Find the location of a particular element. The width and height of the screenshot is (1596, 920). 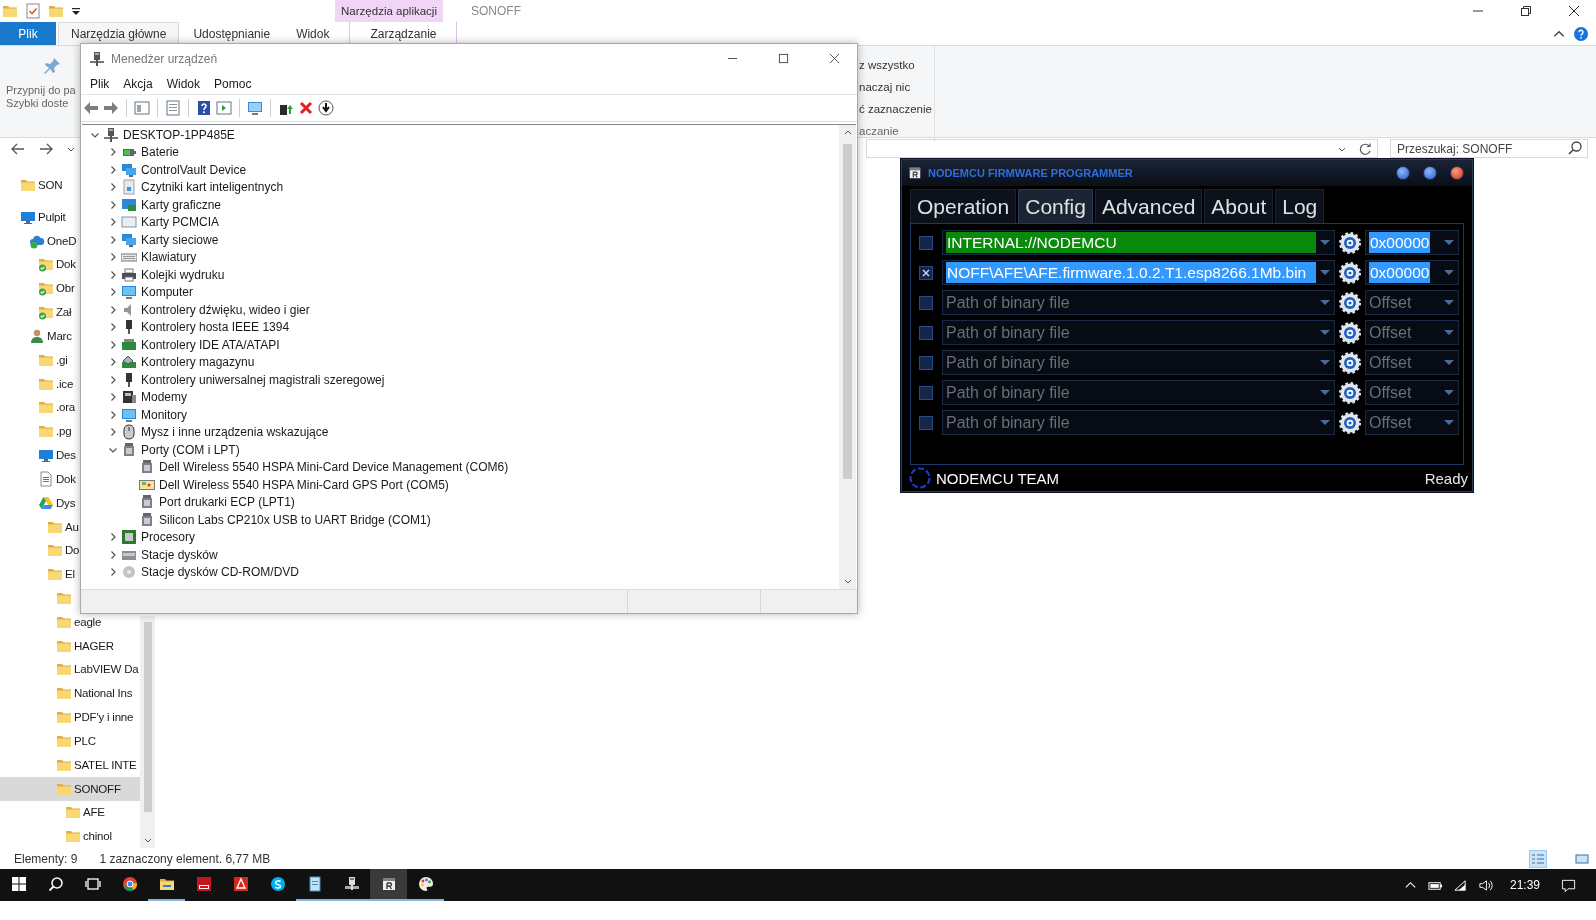

ribbon-command: aczanie is located at coordinates (896, 131).